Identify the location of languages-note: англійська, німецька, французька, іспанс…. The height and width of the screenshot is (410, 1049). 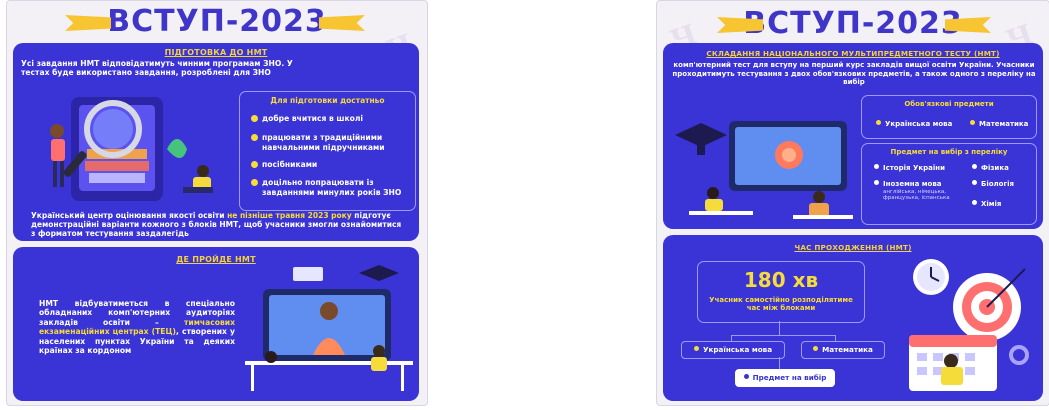
(916, 195).